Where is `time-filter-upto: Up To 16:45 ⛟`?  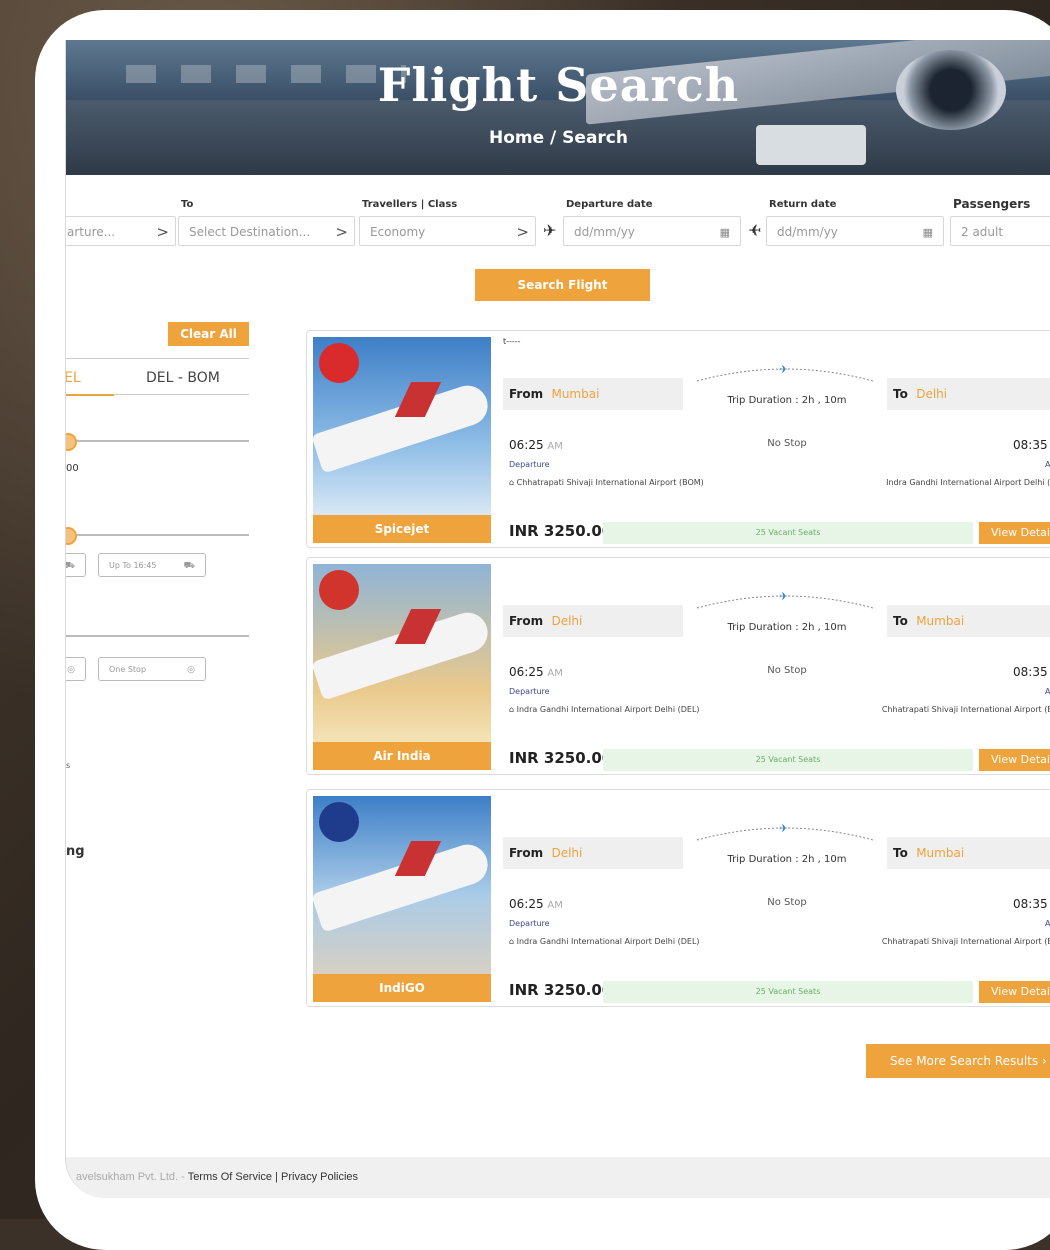 time-filter-upto: Up To 16:45 ⛟ is located at coordinates (152, 565).